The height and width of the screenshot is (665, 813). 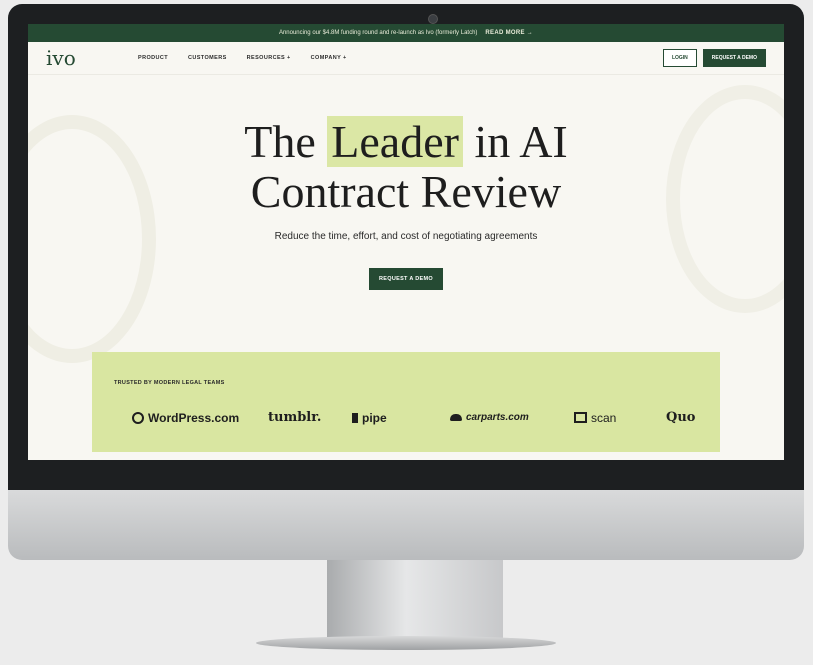 I want to click on pipe-text: pipe, so click(x=374, y=417).